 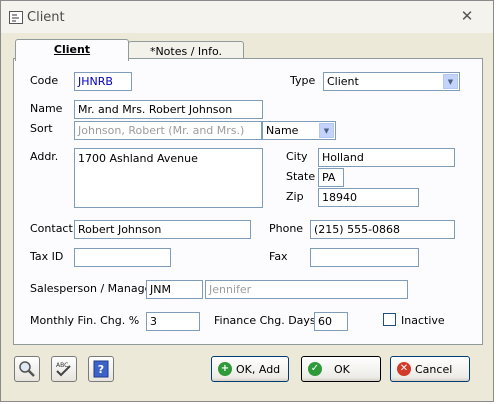 I want to click on monthly-fin-chg-label: Monthly Fin. Chg. %, so click(x=85, y=320).